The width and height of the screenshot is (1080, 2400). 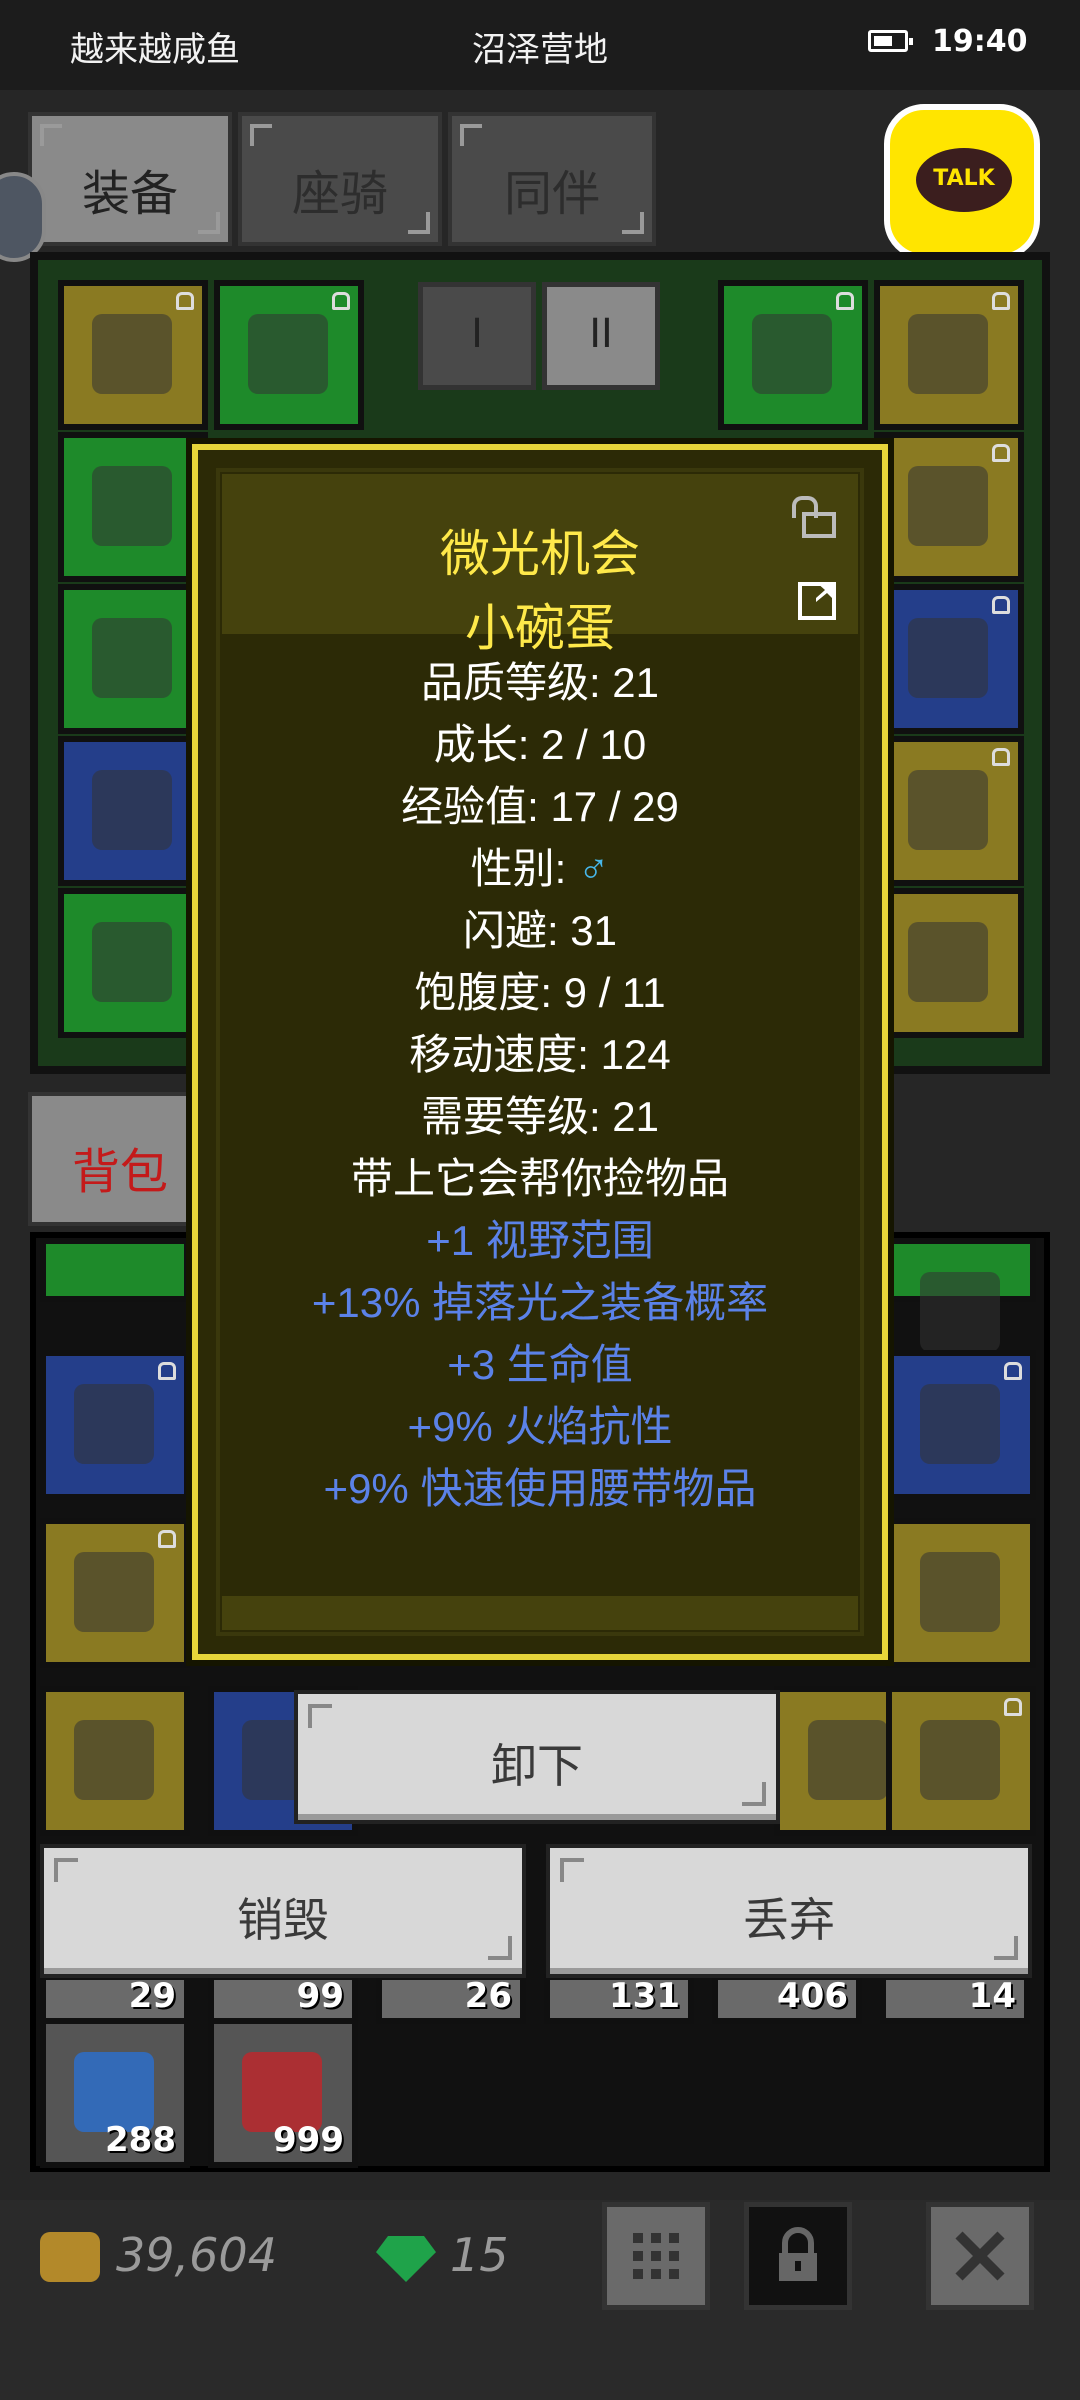 I want to click on equip-slot-gloves, so click(x=133, y=659).